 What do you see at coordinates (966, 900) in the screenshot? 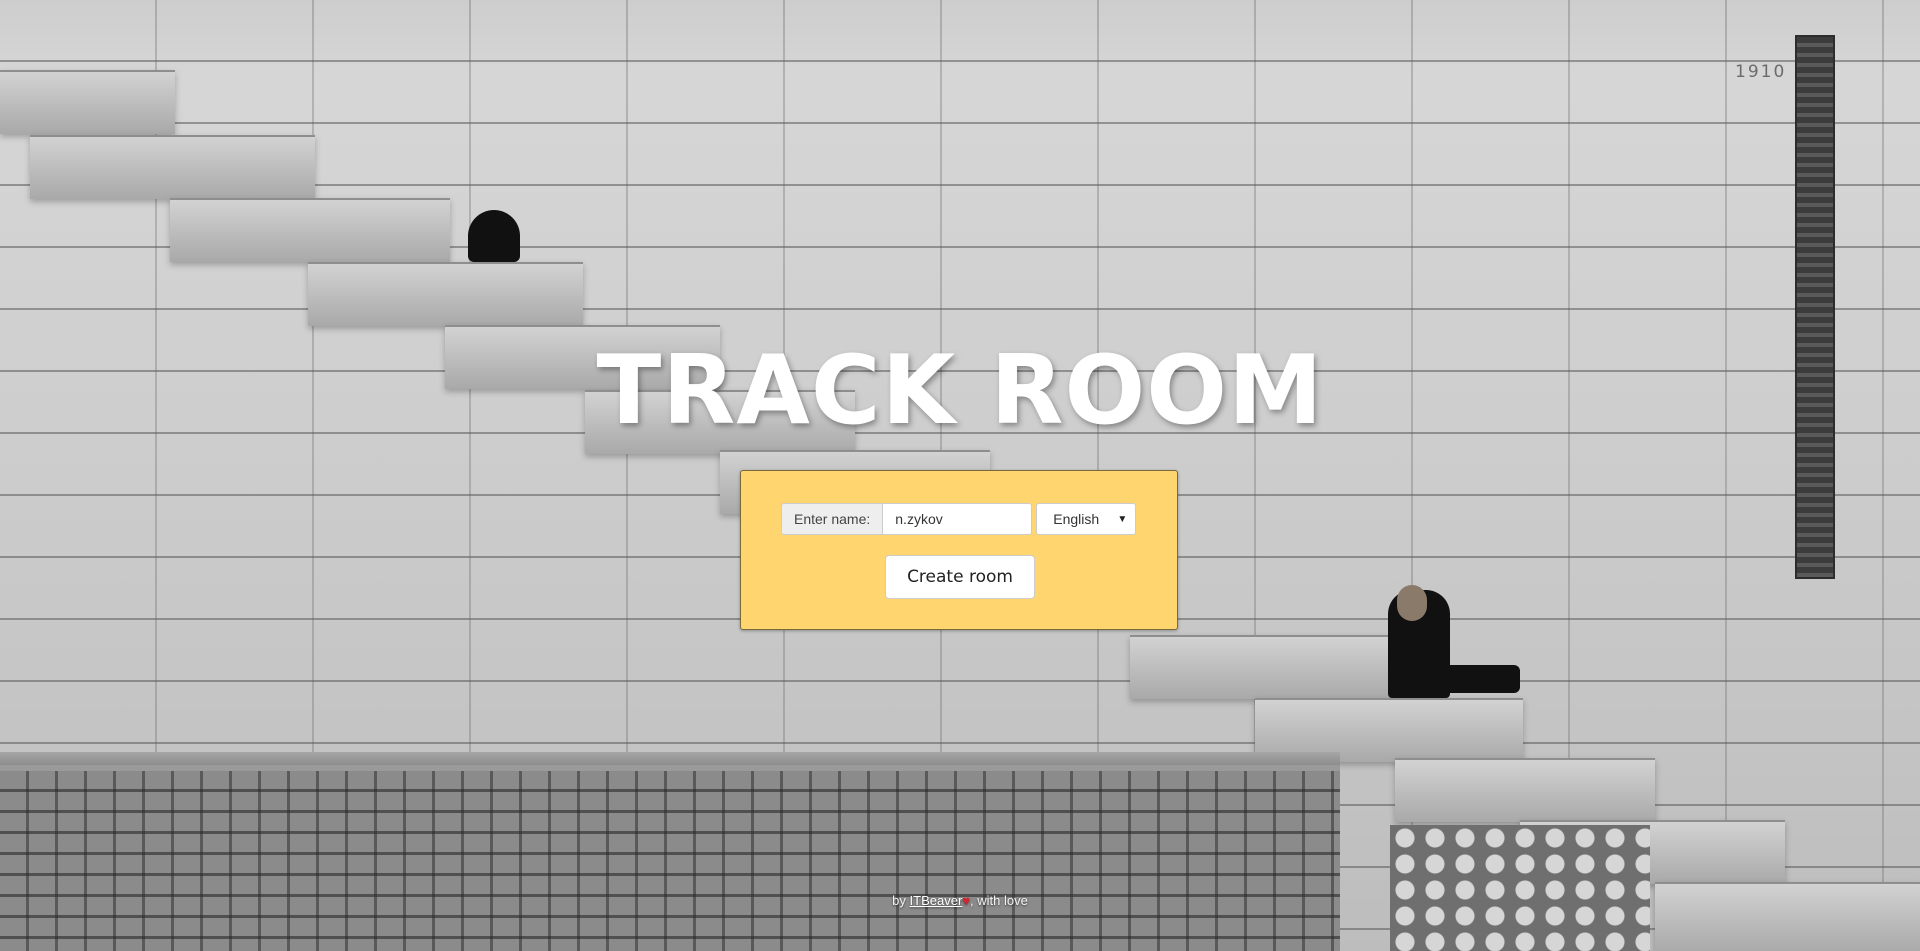
I see `heart-icon: ♥` at bounding box center [966, 900].